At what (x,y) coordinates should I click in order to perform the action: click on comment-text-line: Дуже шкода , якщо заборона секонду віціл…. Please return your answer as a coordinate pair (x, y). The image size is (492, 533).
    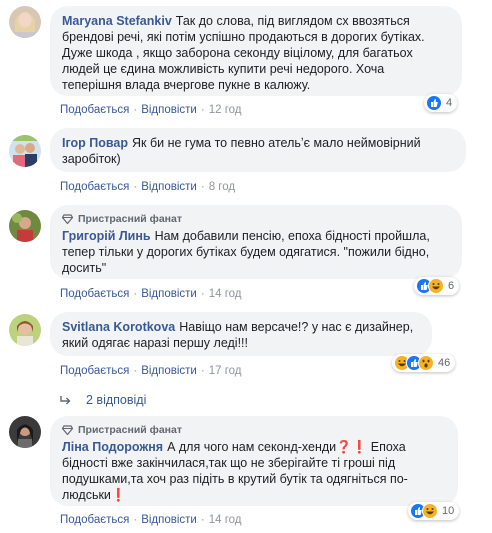
    Looking at the image, I should click on (237, 53).